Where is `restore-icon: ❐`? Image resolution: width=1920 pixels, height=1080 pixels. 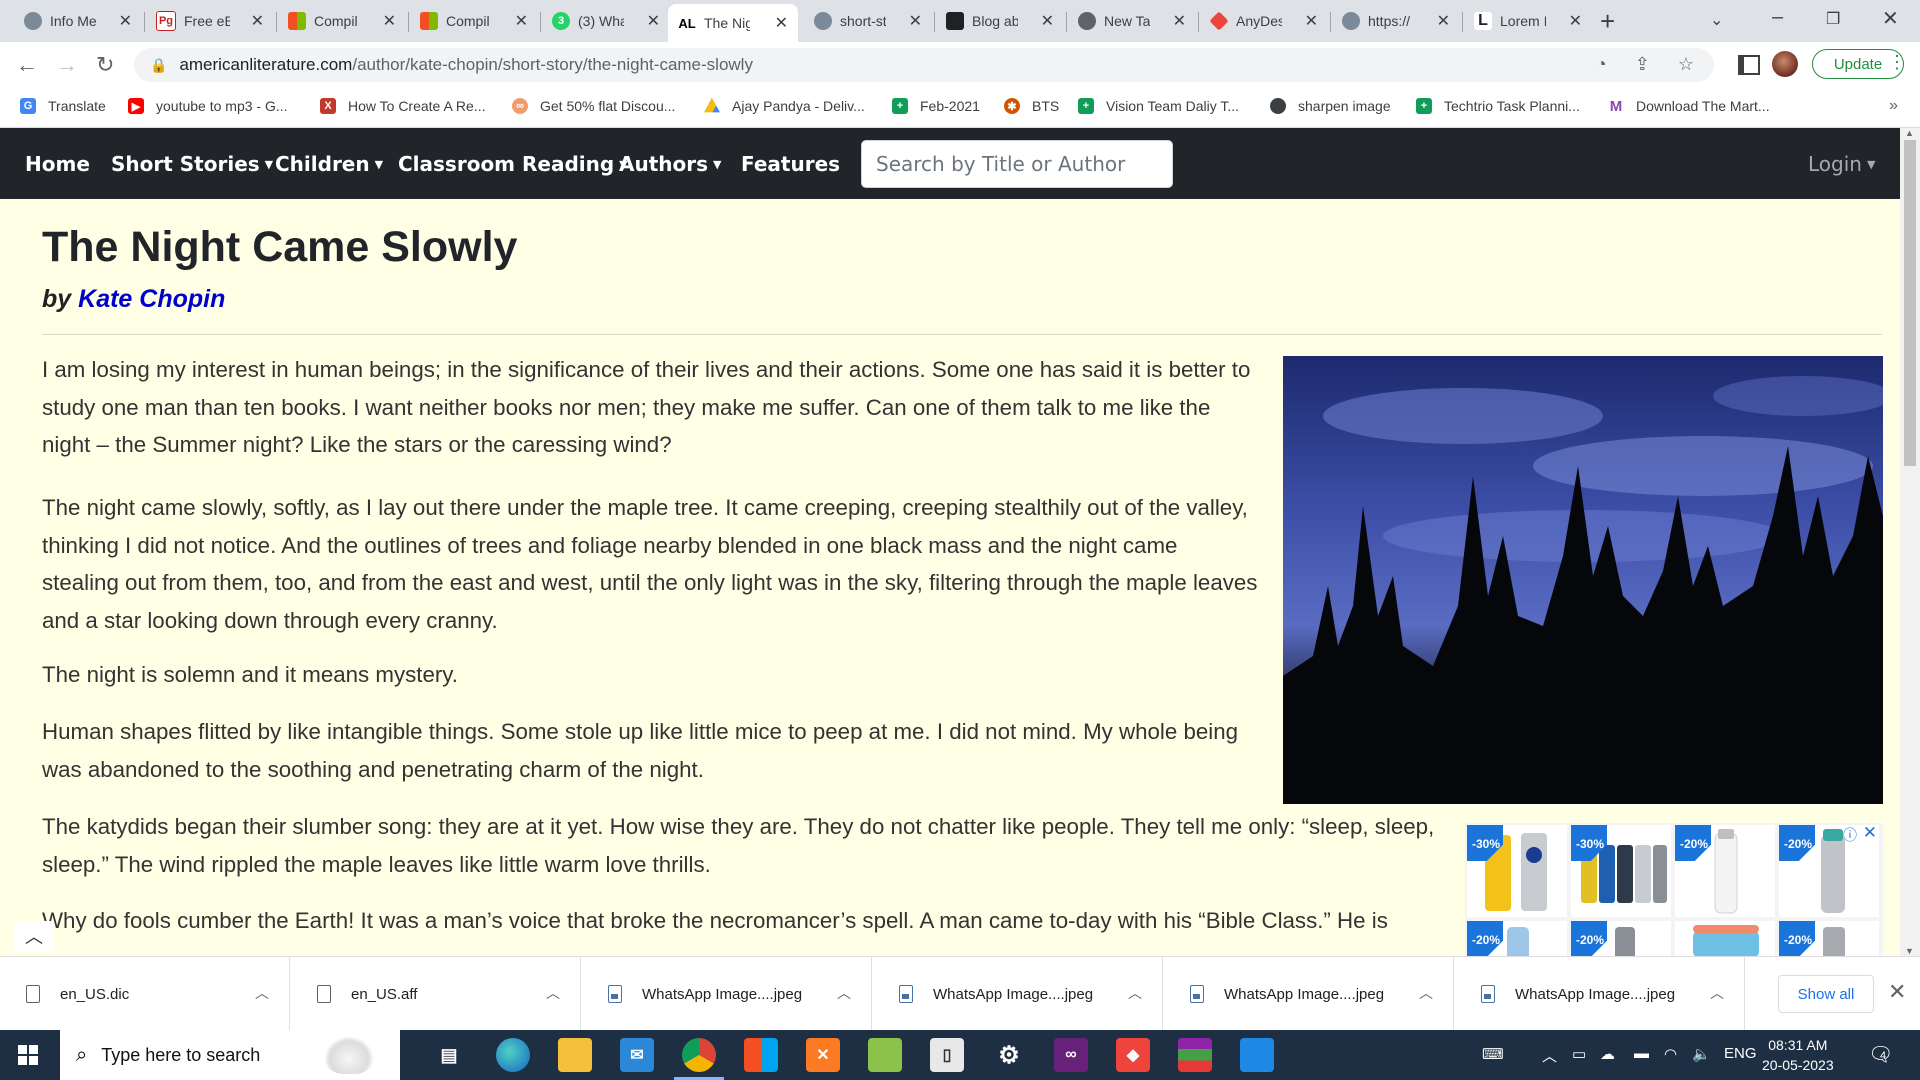 restore-icon: ❐ is located at coordinates (1833, 19).